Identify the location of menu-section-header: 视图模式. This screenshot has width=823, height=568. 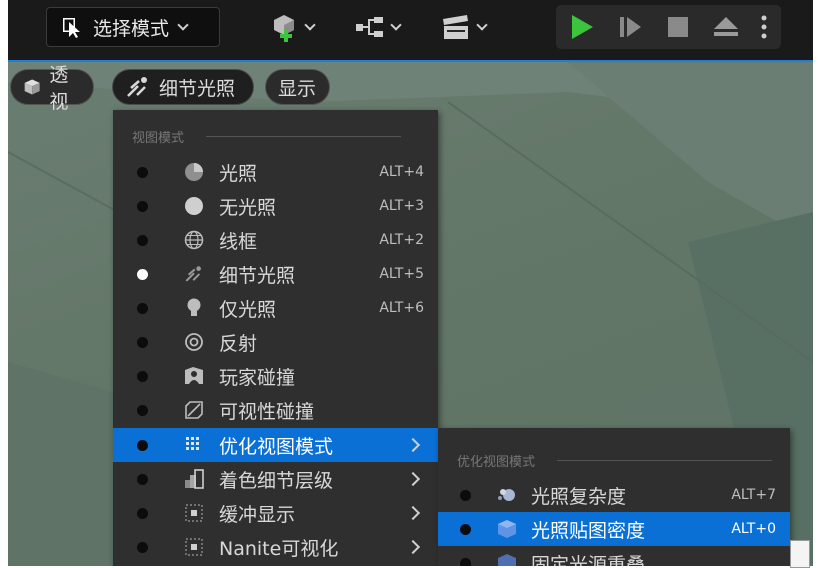
(275, 136).